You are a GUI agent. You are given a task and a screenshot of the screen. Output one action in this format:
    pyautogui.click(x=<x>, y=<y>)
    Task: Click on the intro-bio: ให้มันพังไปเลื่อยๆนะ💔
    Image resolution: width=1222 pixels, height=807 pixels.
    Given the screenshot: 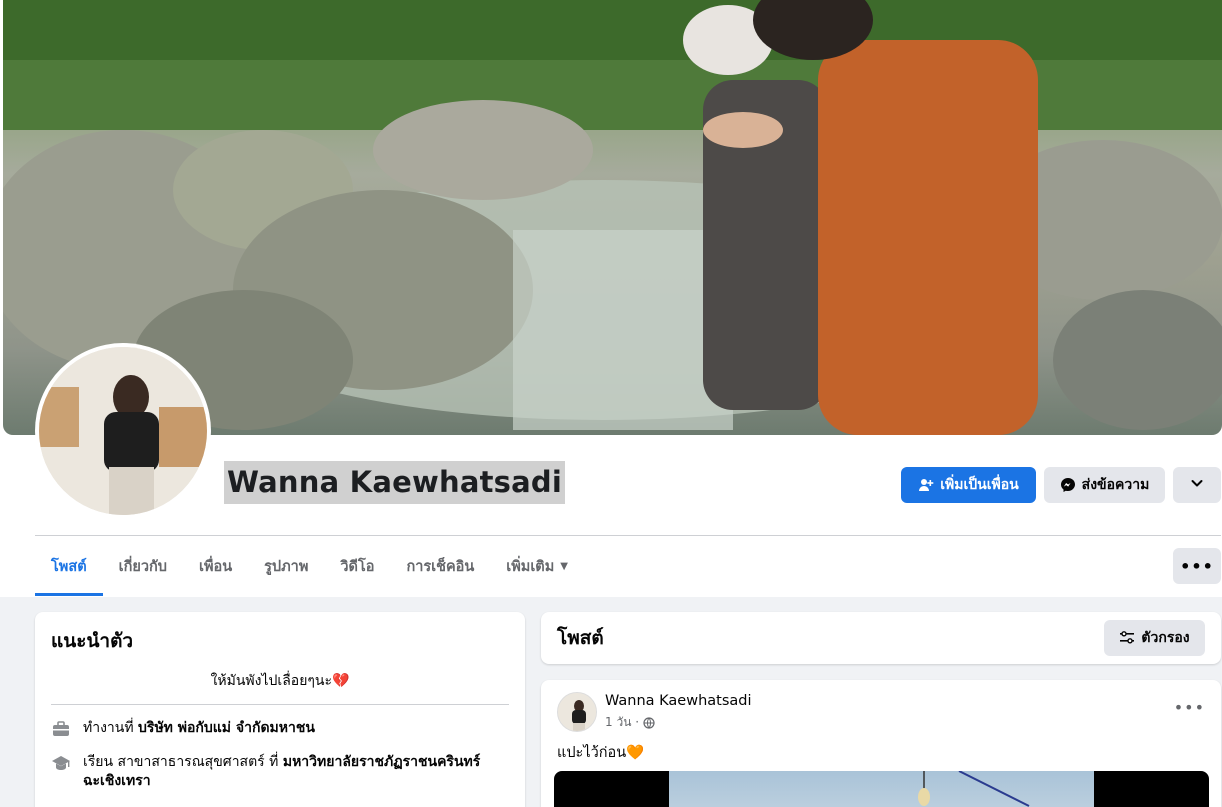 What is the action you would take?
    pyautogui.click(x=280, y=687)
    